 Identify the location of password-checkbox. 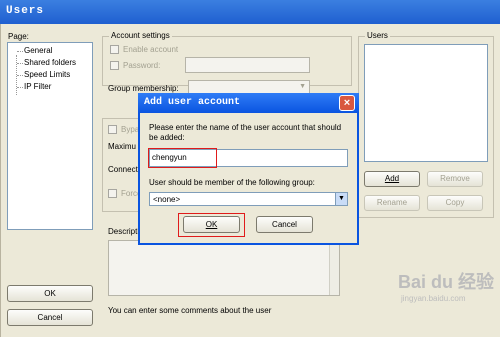
(114, 65).